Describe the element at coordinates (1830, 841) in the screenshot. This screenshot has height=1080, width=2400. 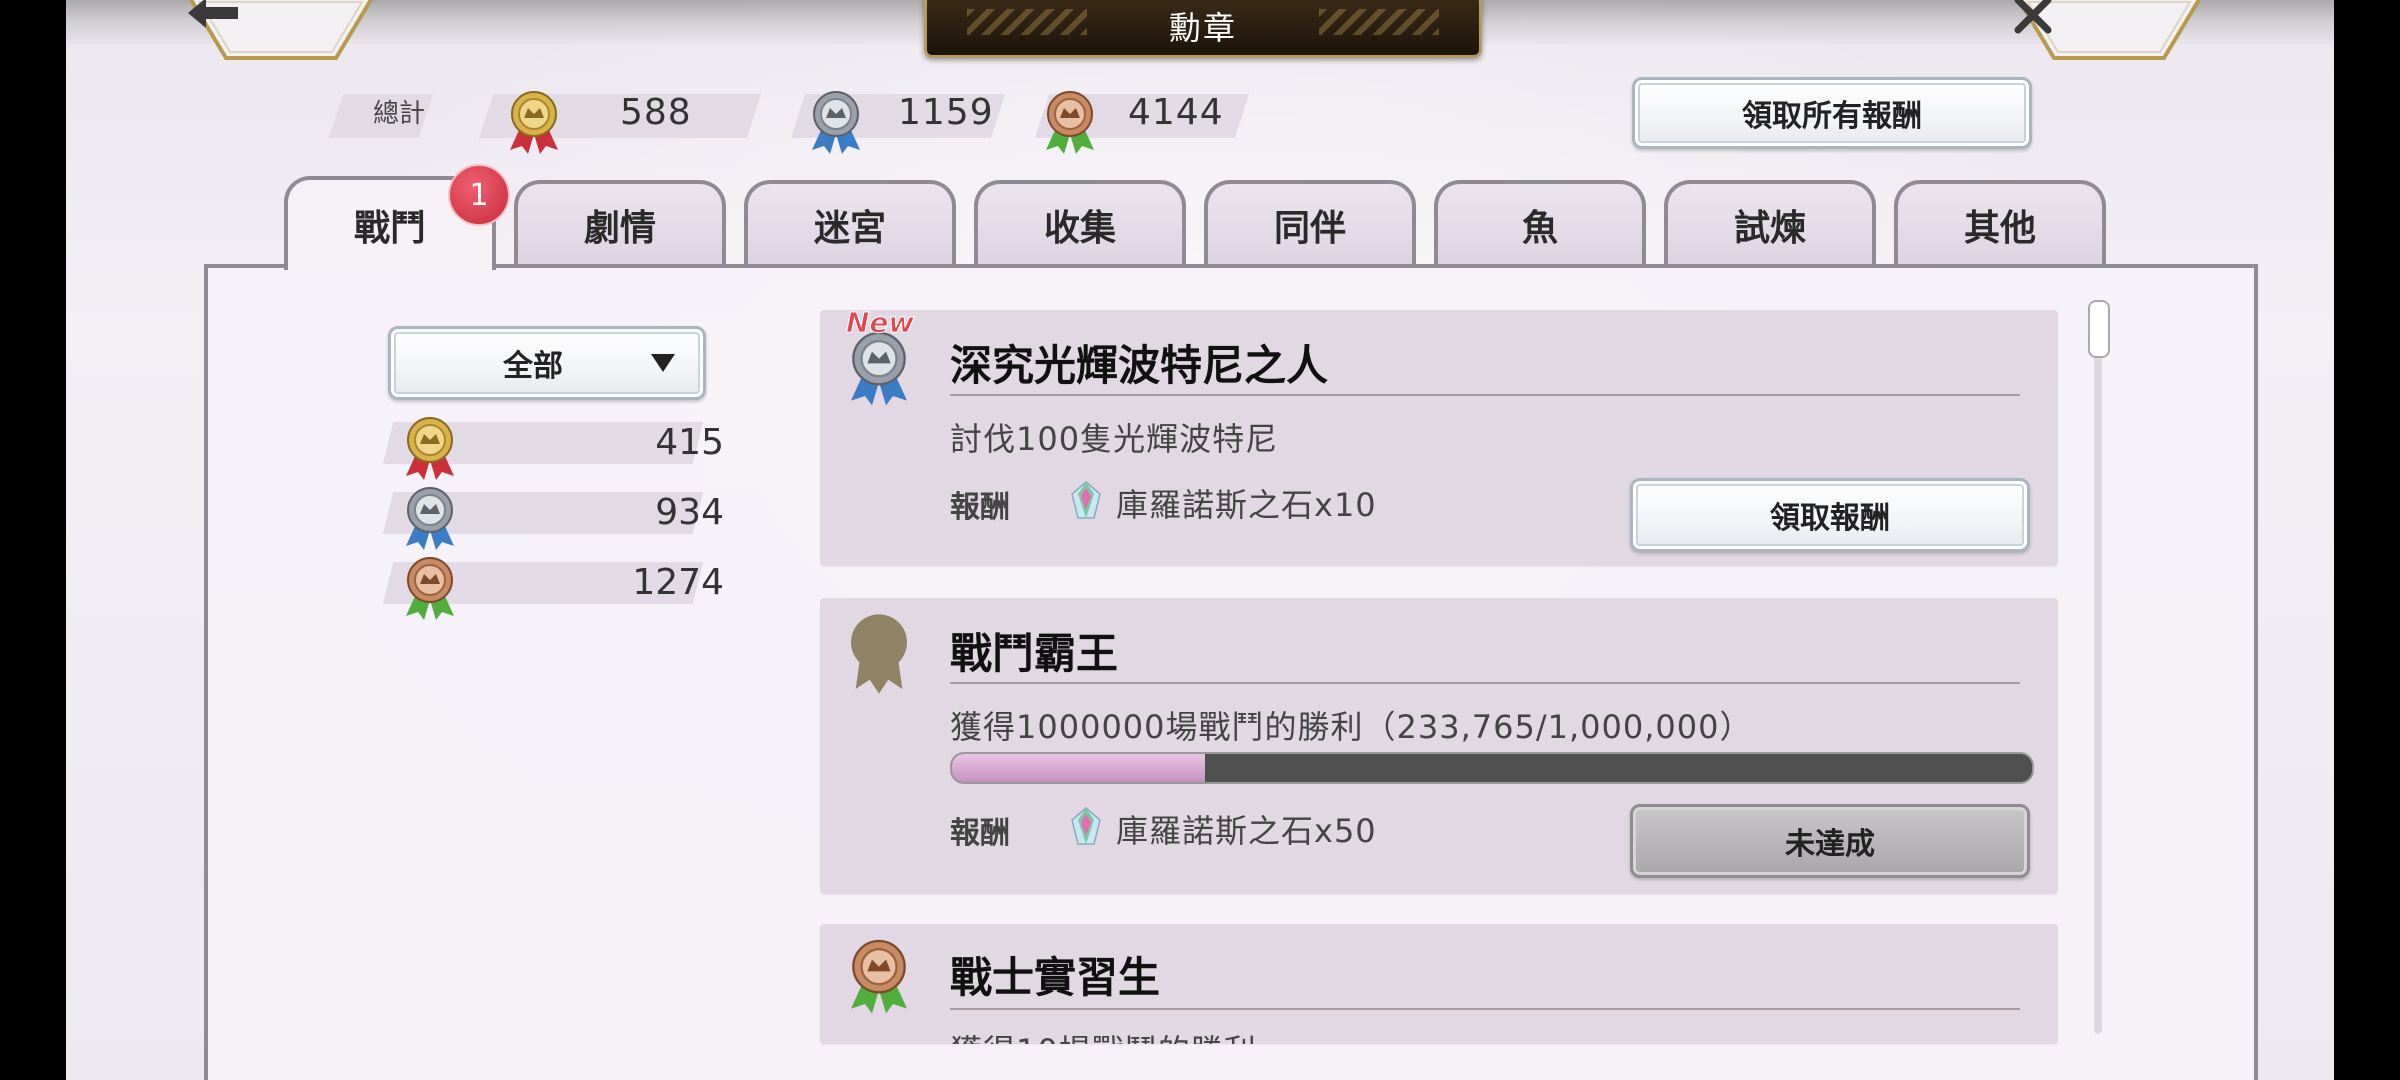
I see `not-achieved-button: 未達成` at that location.